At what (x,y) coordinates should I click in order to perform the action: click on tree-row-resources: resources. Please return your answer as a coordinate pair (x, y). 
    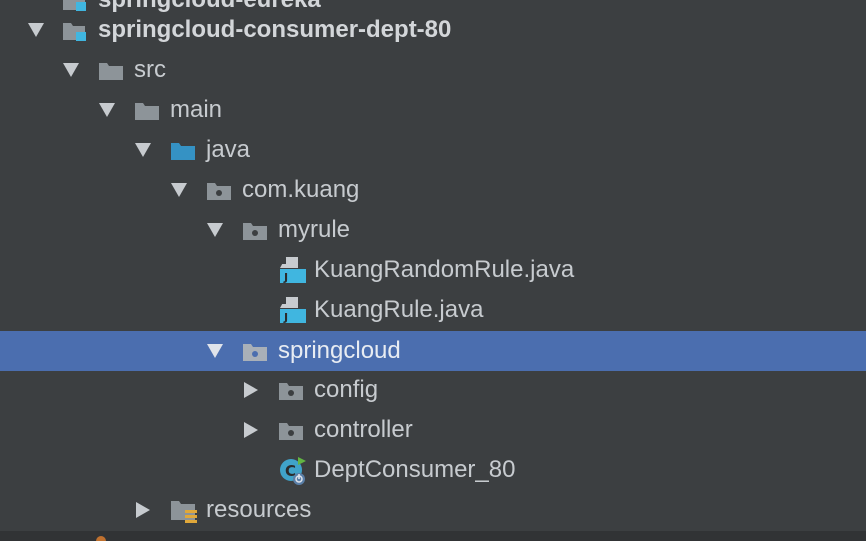
    Looking at the image, I should click on (433, 510).